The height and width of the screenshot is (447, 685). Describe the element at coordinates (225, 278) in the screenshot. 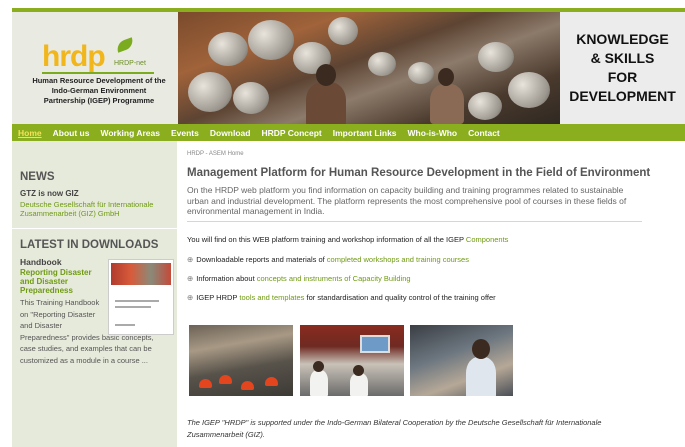

I see `bullet-text: Information about` at that location.